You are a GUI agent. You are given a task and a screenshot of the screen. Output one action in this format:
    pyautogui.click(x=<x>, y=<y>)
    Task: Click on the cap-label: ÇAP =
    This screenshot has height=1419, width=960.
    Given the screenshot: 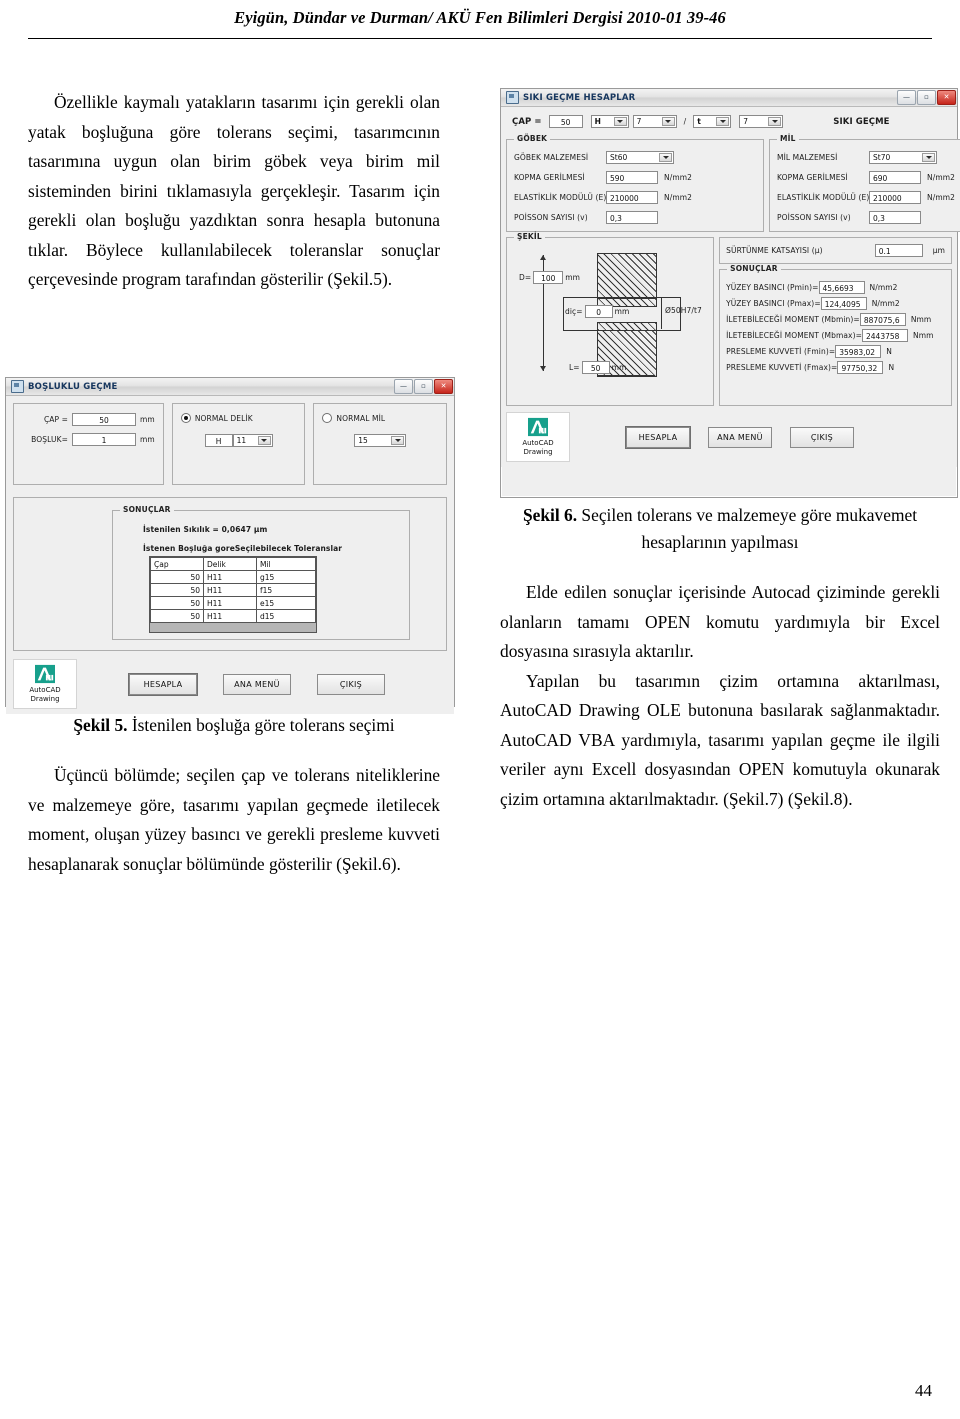 What is the action you would take?
    pyautogui.click(x=55, y=419)
    